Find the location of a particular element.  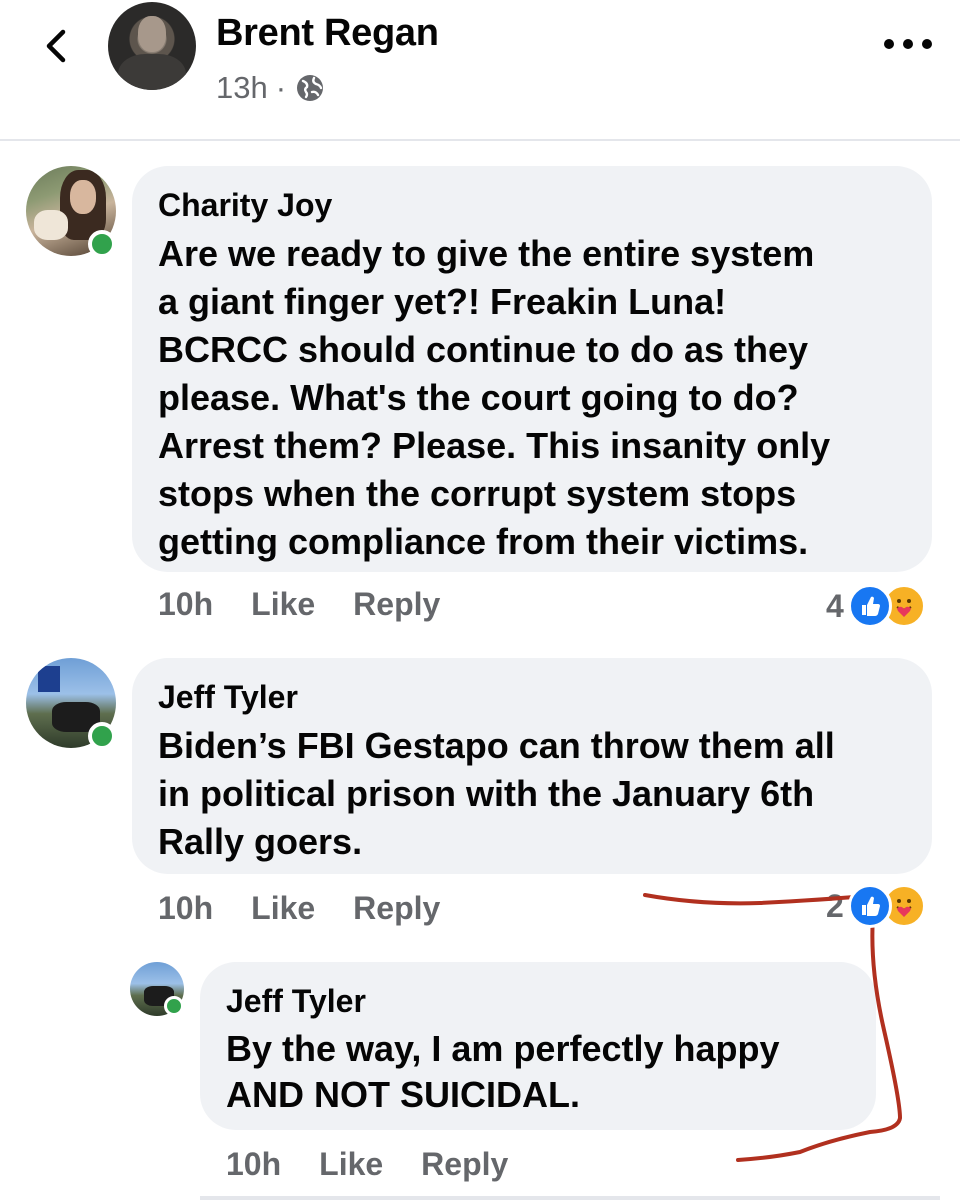

reaction-summary: 2 is located at coordinates (876, 906).